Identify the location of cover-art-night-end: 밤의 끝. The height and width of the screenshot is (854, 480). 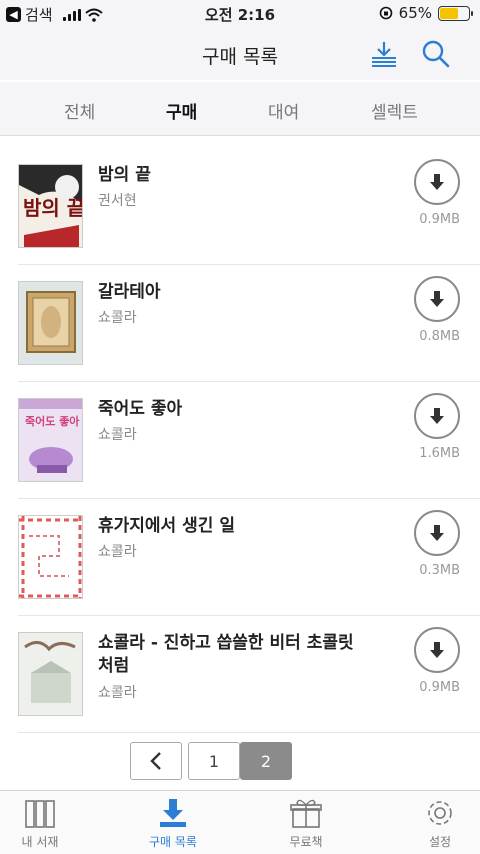
(51, 206).